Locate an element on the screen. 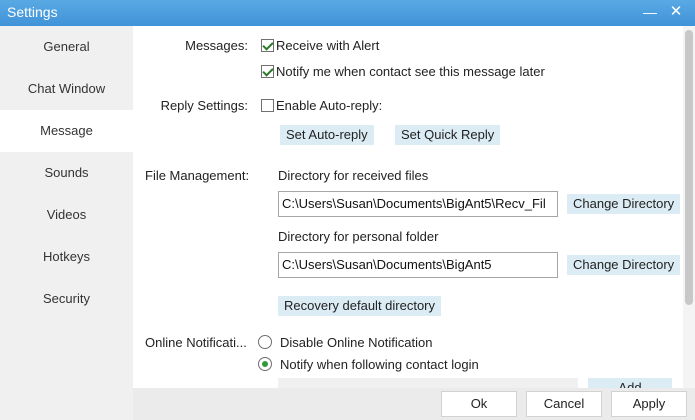 This screenshot has width=695, height=420. title-bar: Settings — ✕ is located at coordinates (347, 13).